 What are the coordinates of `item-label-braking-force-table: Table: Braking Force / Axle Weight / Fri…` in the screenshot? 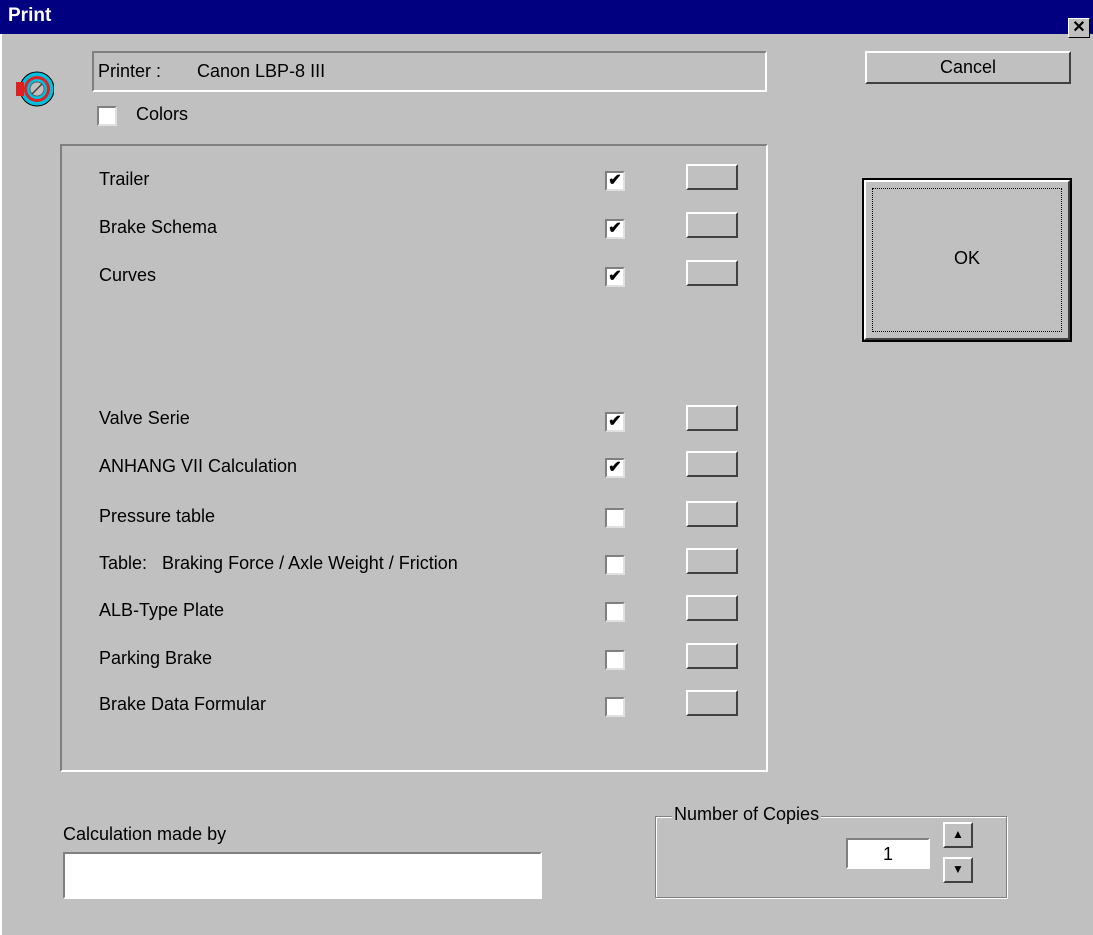 It's located at (278, 563).